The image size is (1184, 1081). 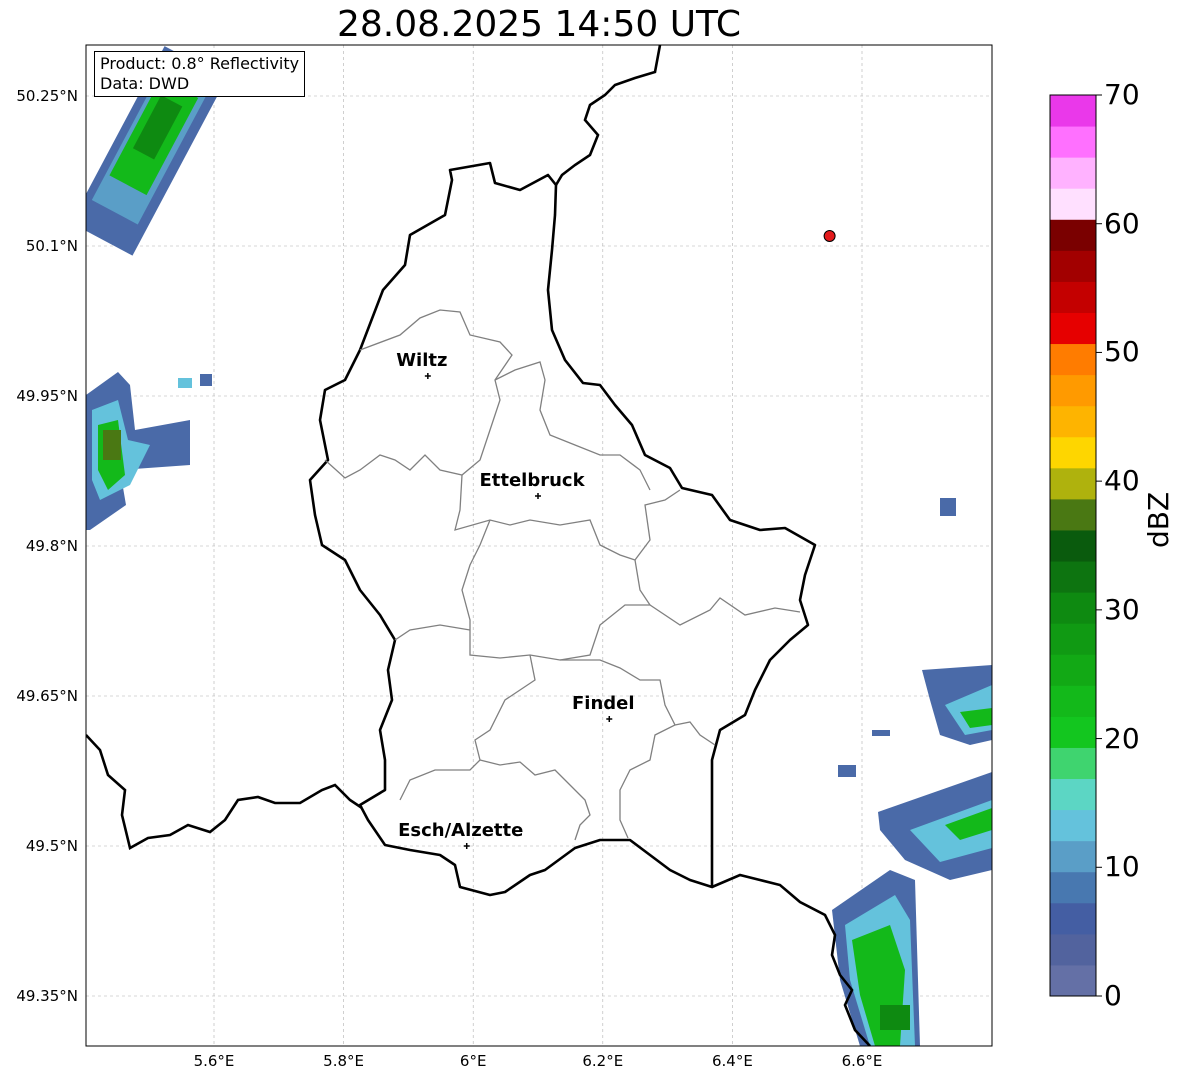 I want to click on colorbar-tick-label: 20, so click(x=1122, y=738).